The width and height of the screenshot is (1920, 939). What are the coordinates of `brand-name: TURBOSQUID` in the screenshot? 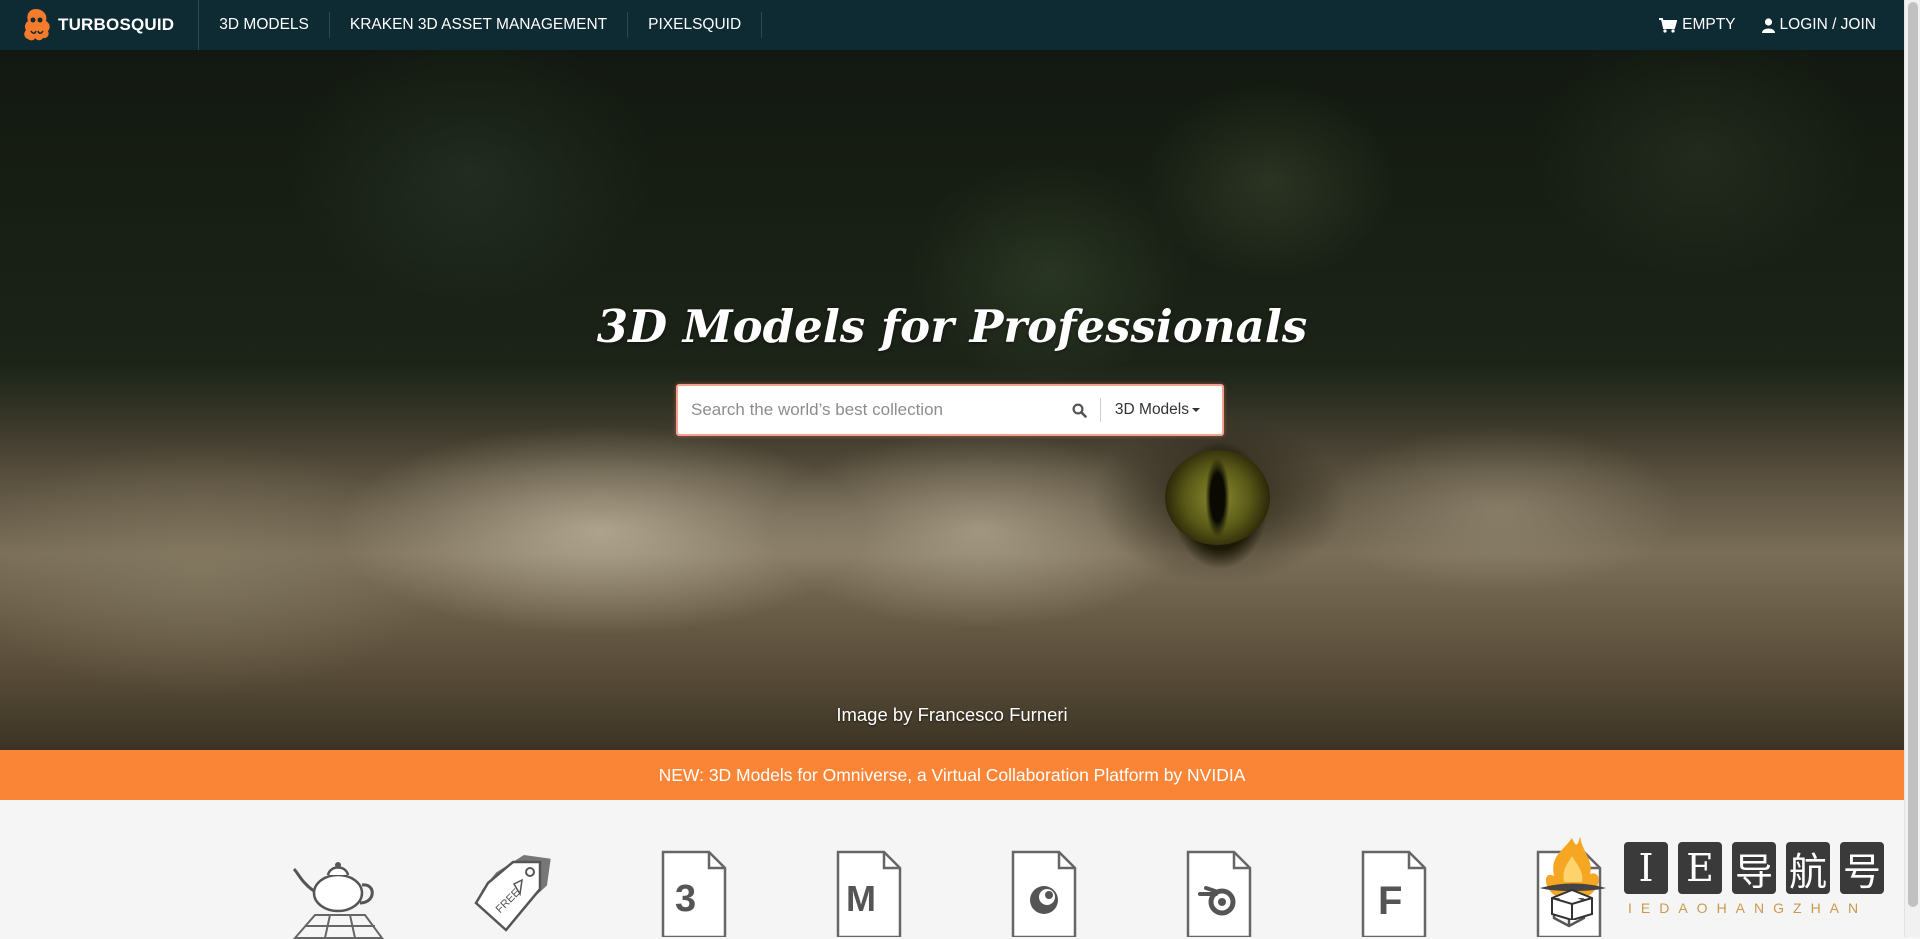 It's located at (116, 24).